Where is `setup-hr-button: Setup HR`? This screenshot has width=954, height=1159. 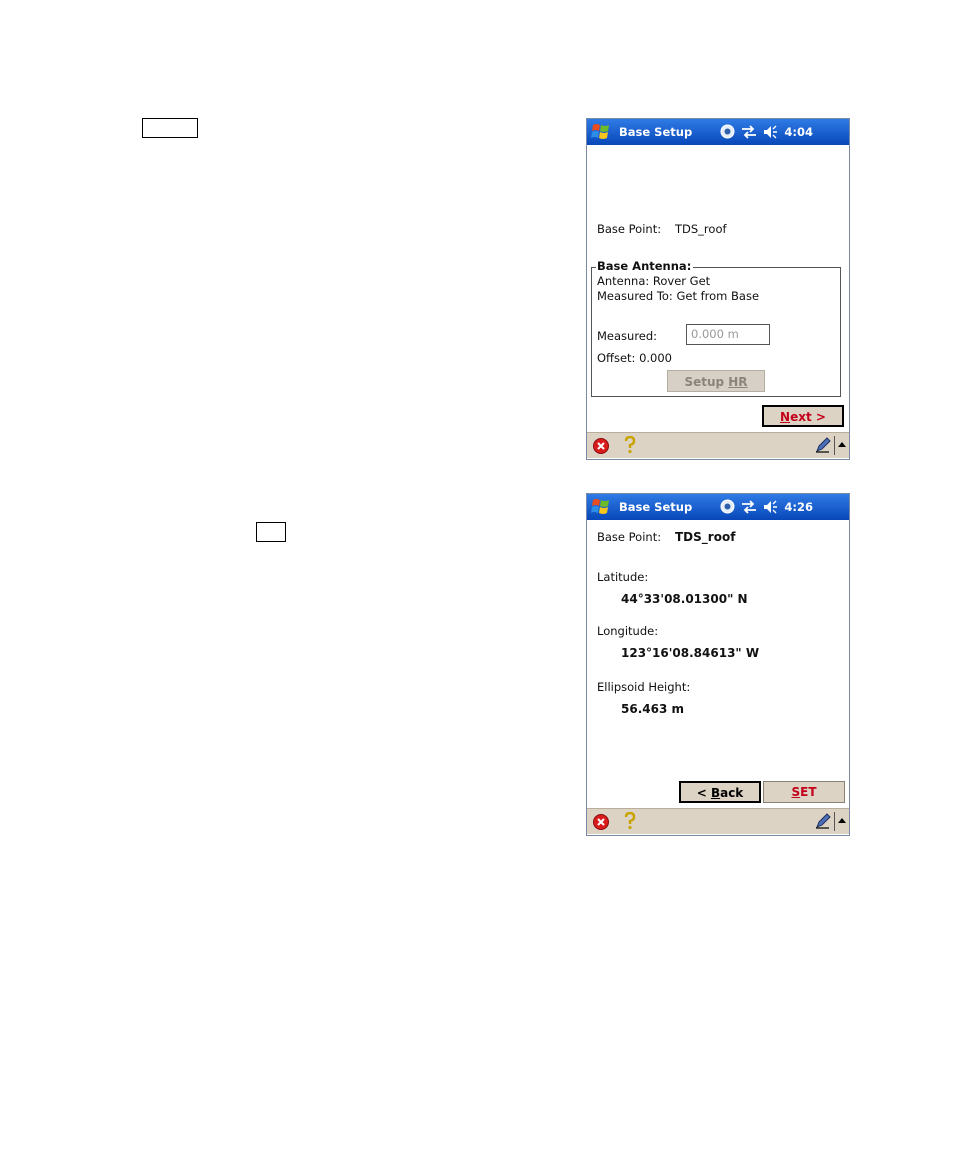
setup-hr-button: Setup HR is located at coordinates (716, 381).